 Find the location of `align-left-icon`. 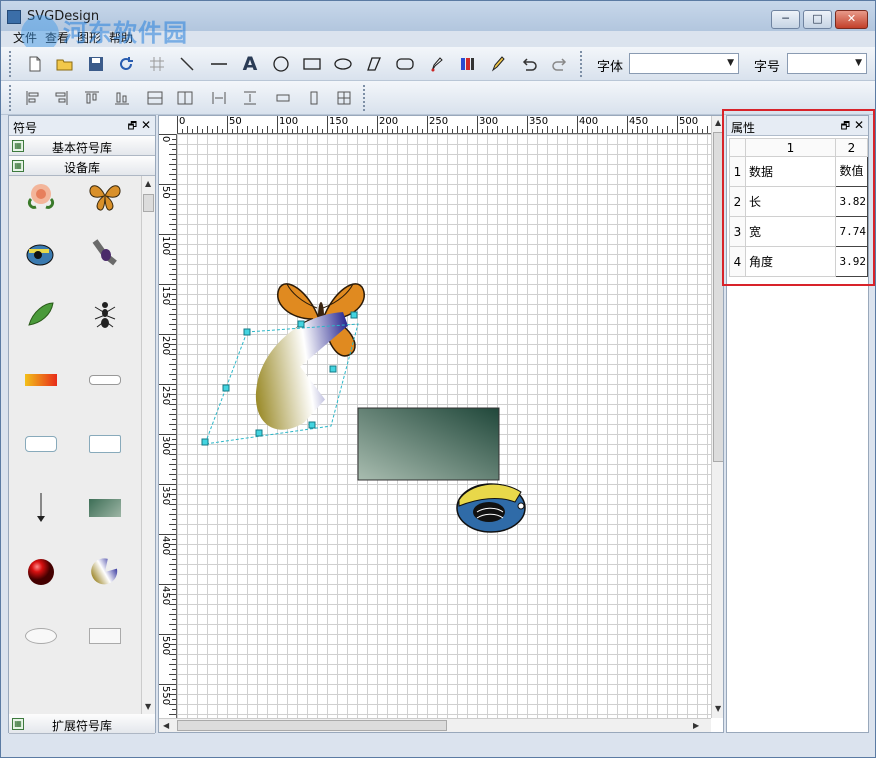

align-left-icon is located at coordinates (33, 98).